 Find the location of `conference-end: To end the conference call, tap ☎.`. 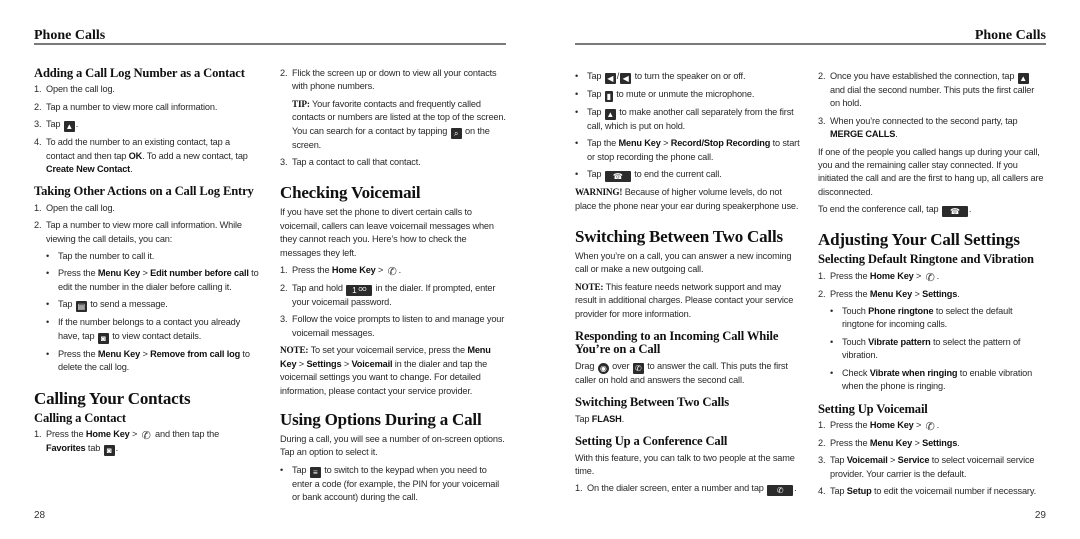

conference-end: To end the conference call, tap ☎. is located at coordinates (895, 211).